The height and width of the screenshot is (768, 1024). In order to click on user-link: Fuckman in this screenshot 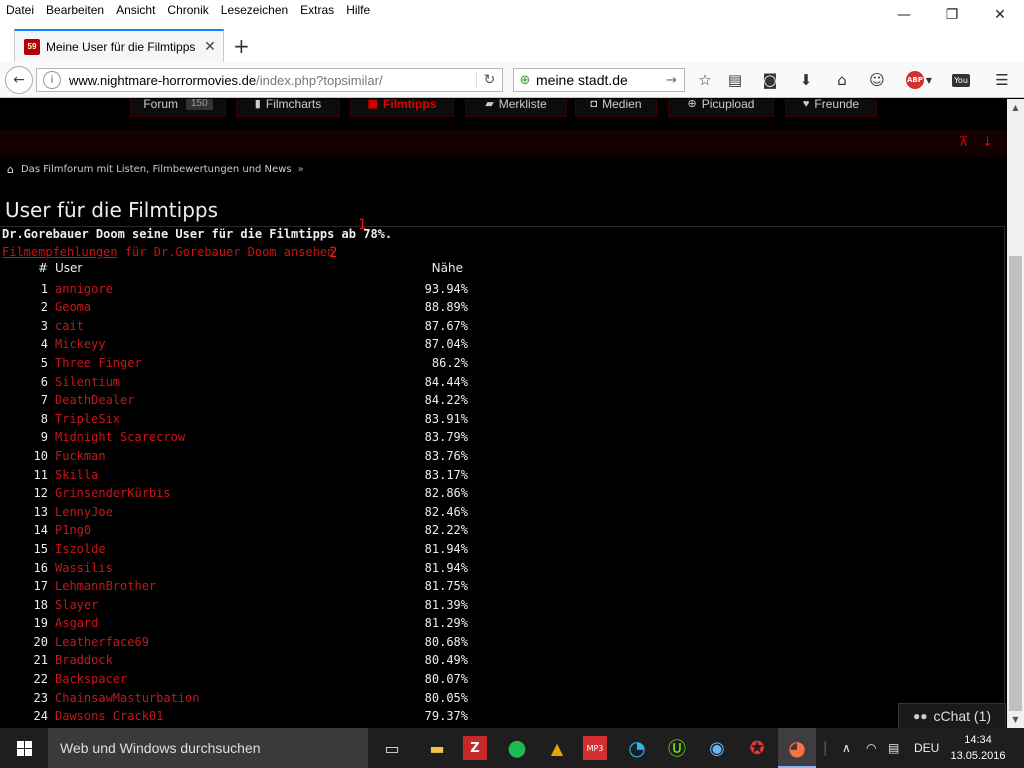, I will do `click(80, 456)`.